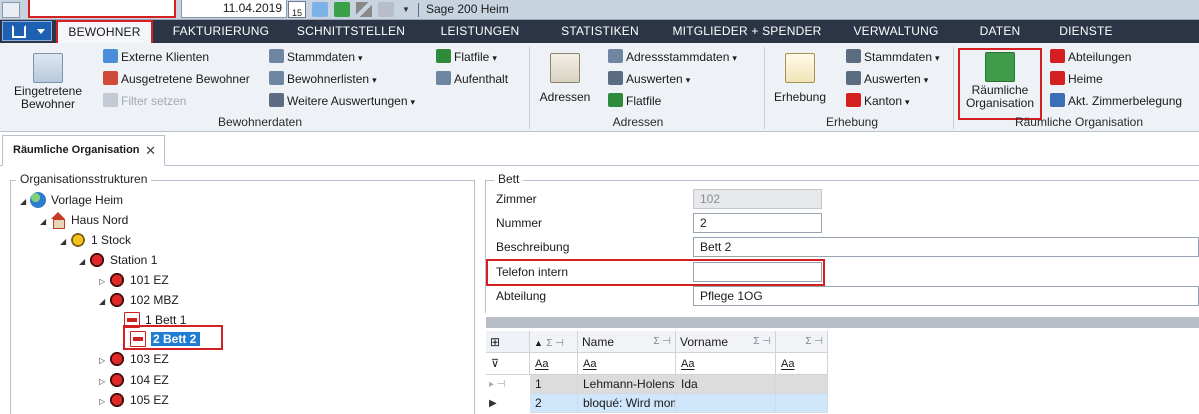 This screenshot has width=1199, height=414. I want to click on app-menu-button, so click(27, 31).